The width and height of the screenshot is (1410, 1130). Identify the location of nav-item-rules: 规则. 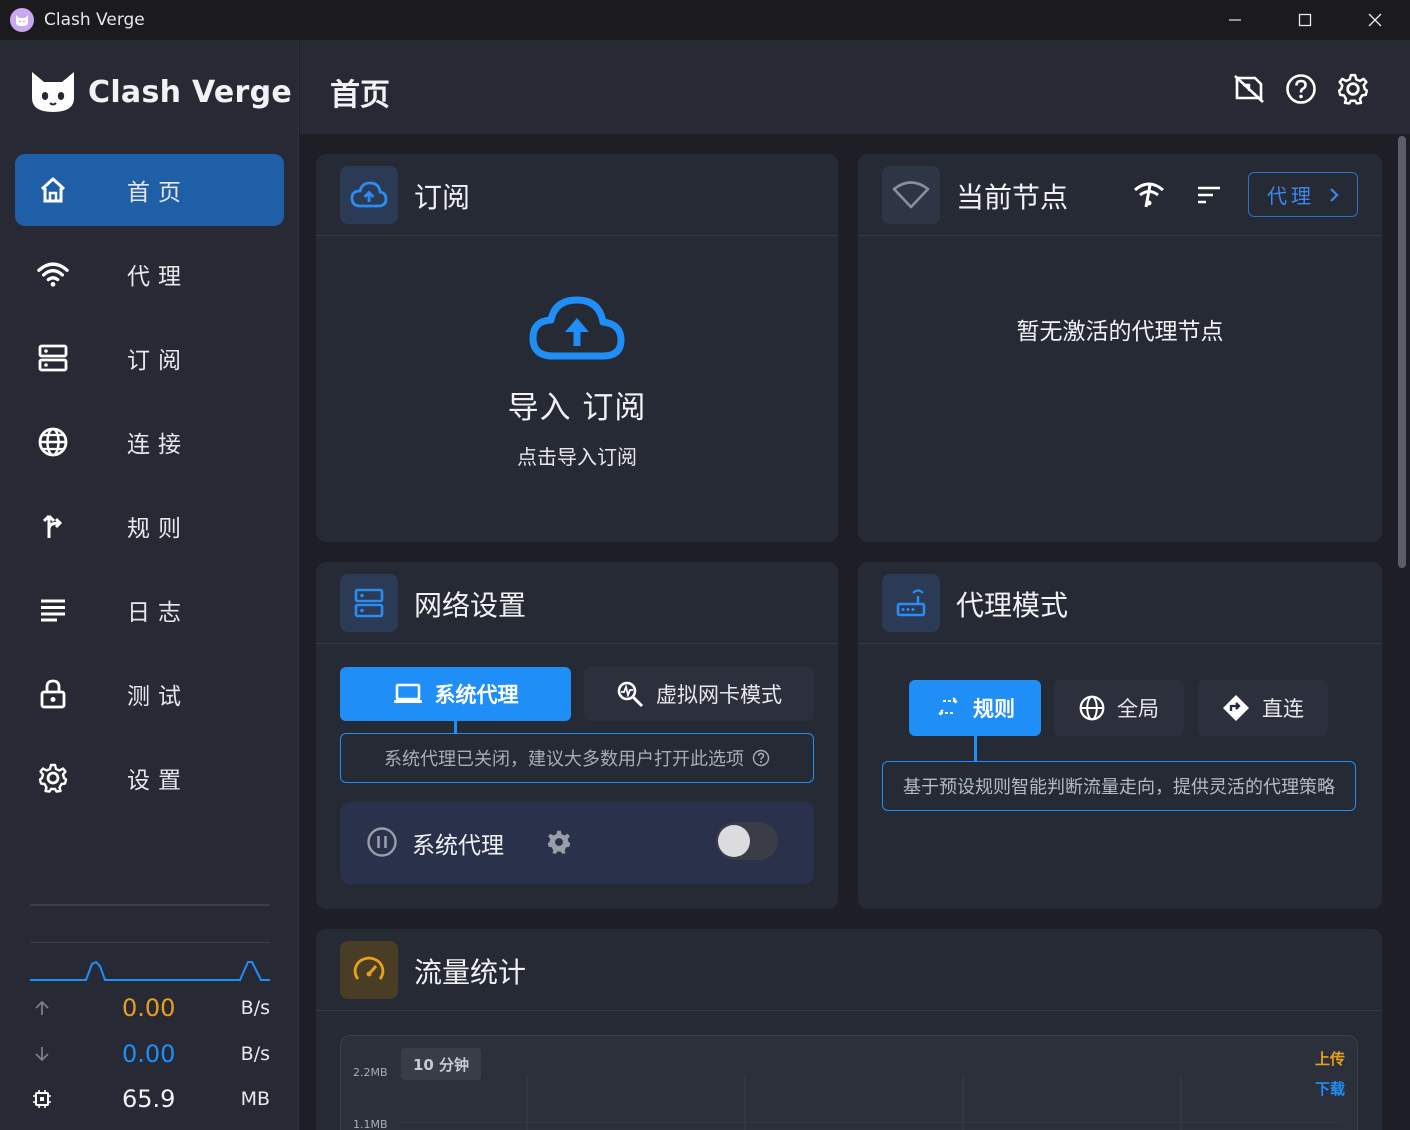
(149, 526).